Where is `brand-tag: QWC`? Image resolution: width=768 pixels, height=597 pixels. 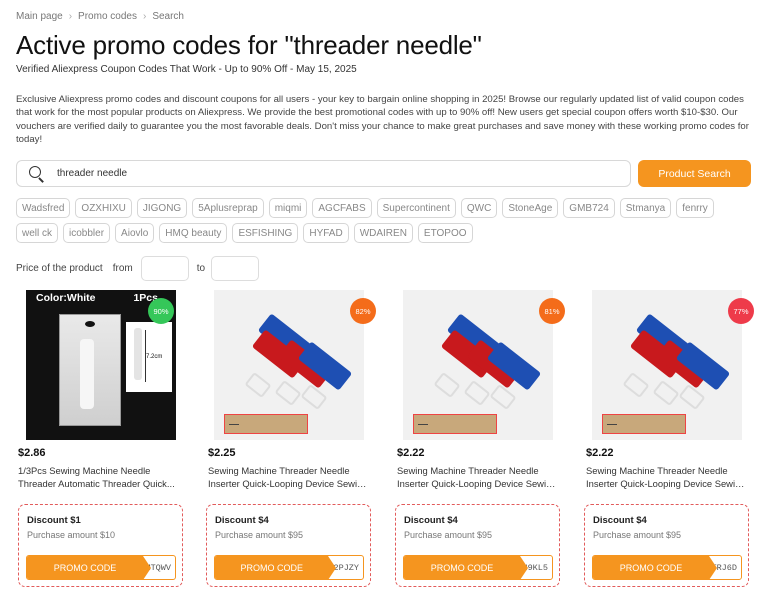
brand-tag: QWC is located at coordinates (479, 208).